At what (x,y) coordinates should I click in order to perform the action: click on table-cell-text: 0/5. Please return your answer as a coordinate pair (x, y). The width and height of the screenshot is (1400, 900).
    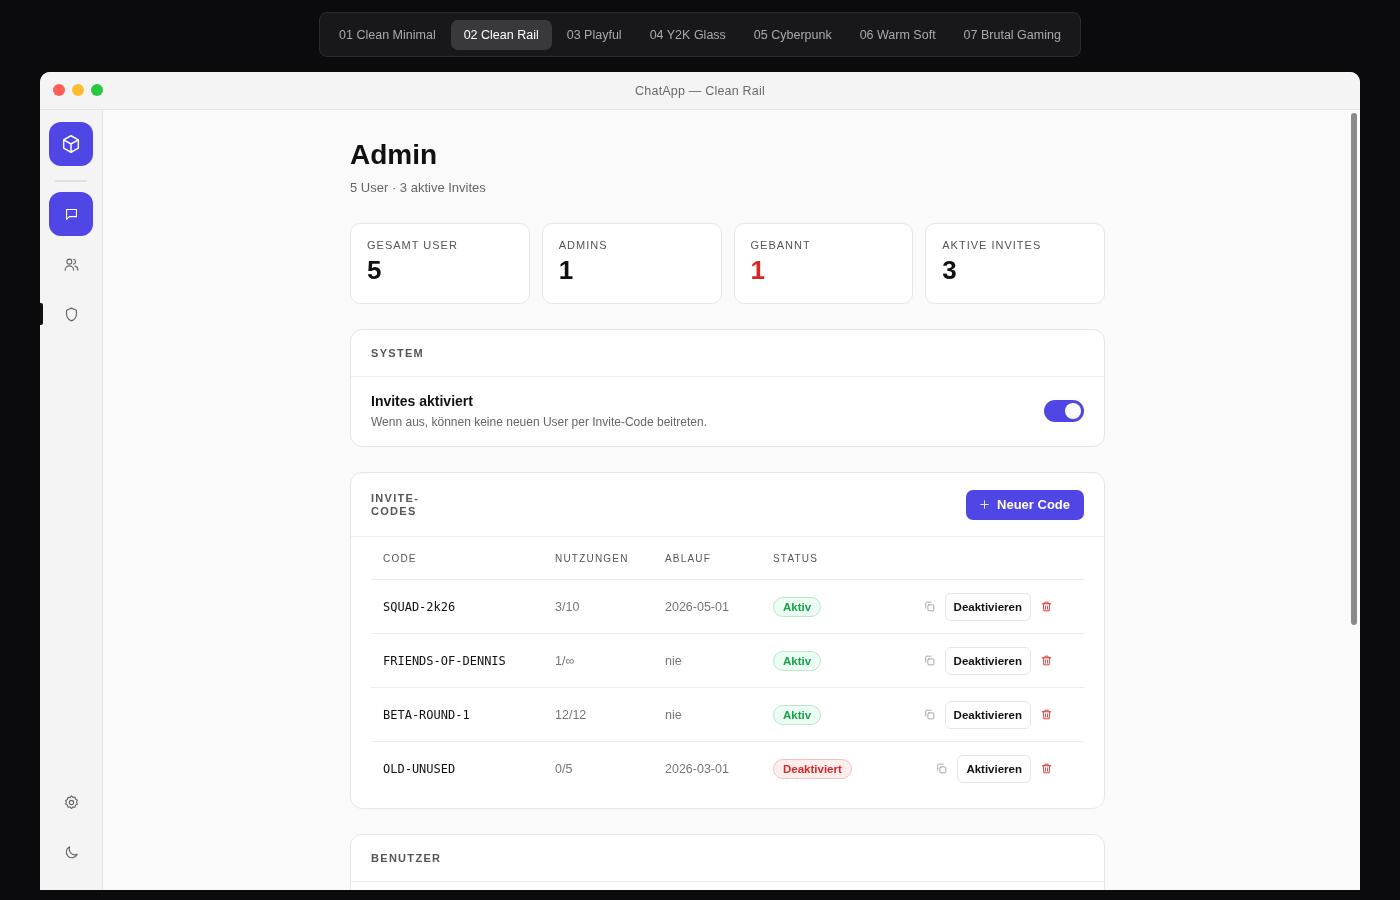
    Looking at the image, I should click on (564, 768).